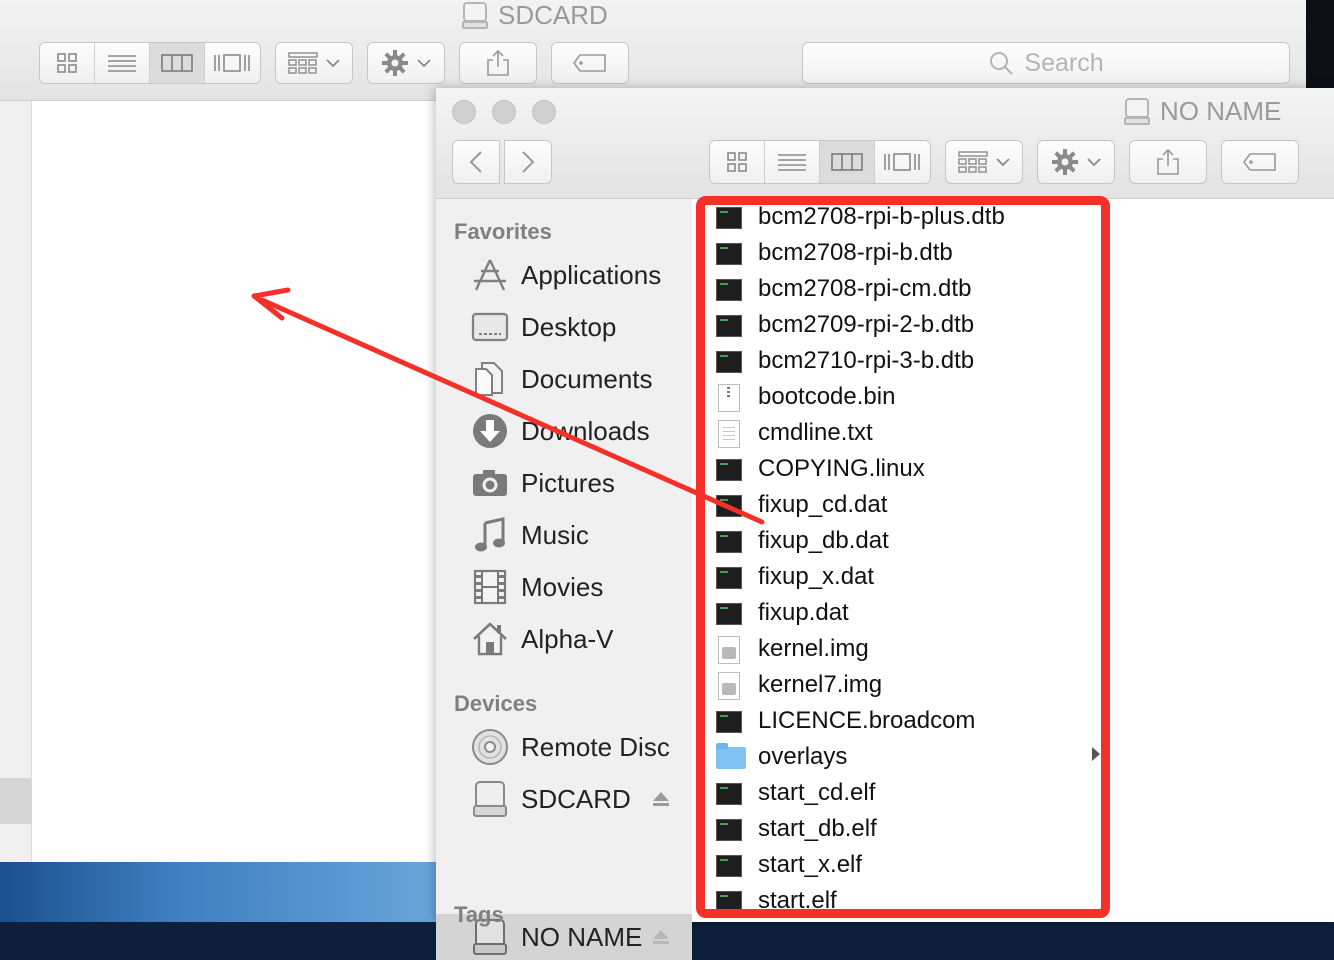  What do you see at coordinates (528, 162) in the screenshot?
I see `forward-button` at bounding box center [528, 162].